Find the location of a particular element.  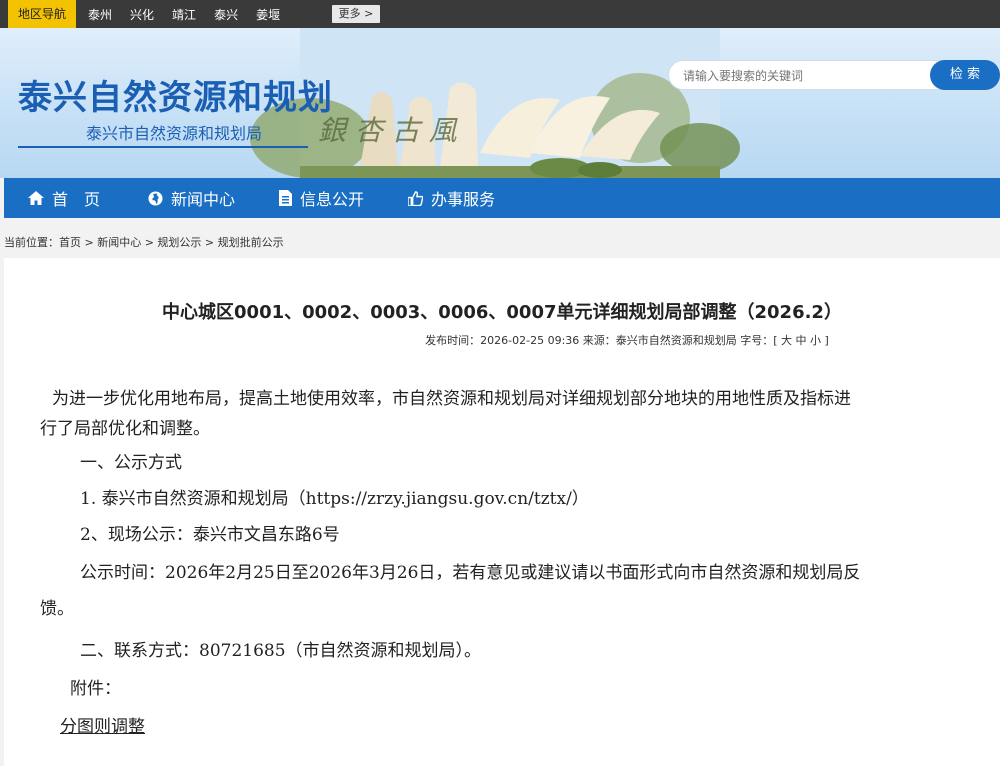

region-links: 泰州 兴化 靖江 泰兴 姜堰 is located at coordinates (193, 14).